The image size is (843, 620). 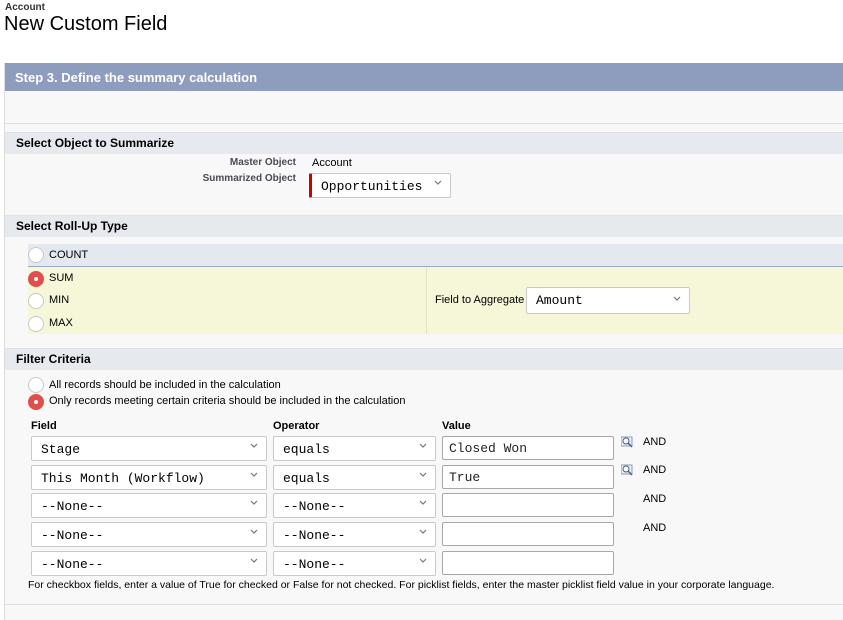 What do you see at coordinates (528, 448) in the screenshot?
I see `filter-value-input: Closed Won` at bounding box center [528, 448].